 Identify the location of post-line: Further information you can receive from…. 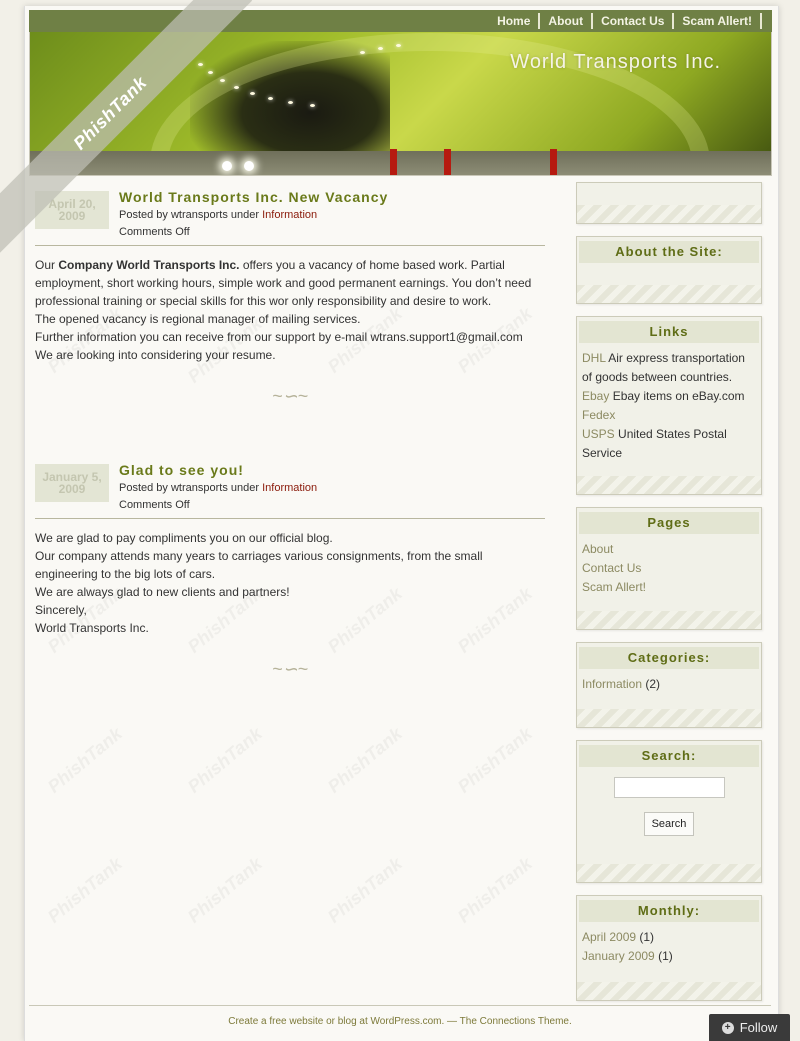
(279, 337).